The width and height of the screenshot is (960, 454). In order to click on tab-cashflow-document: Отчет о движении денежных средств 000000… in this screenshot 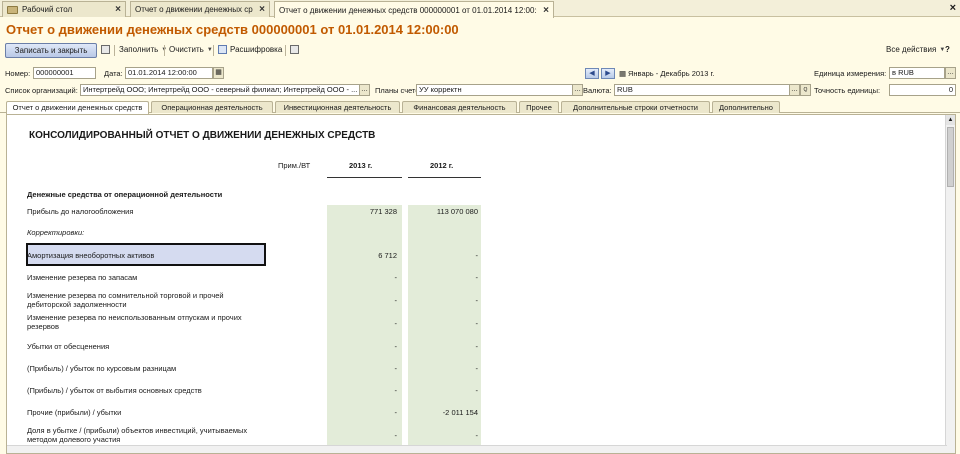, I will do `click(414, 9)`.